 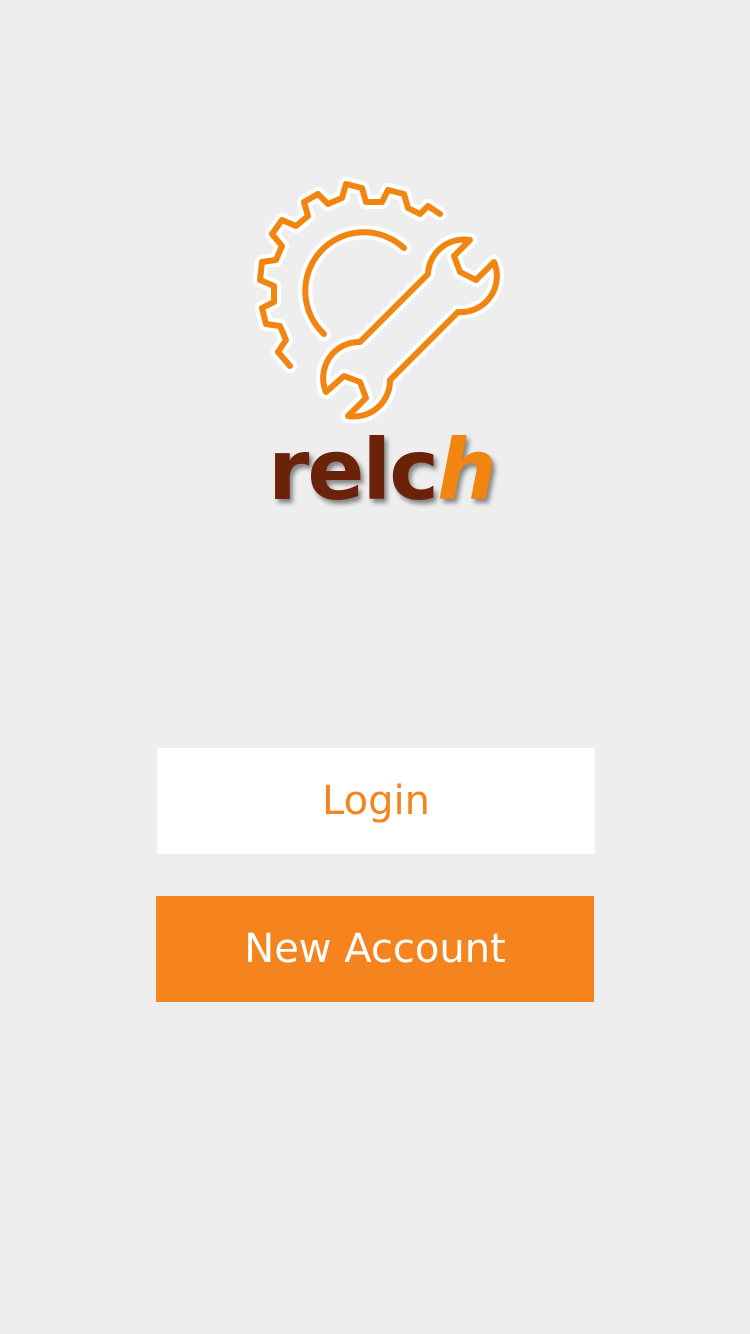 What do you see at coordinates (378, 300) in the screenshot?
I see `gear-wrench-icon` at bounding box center [378, 300].